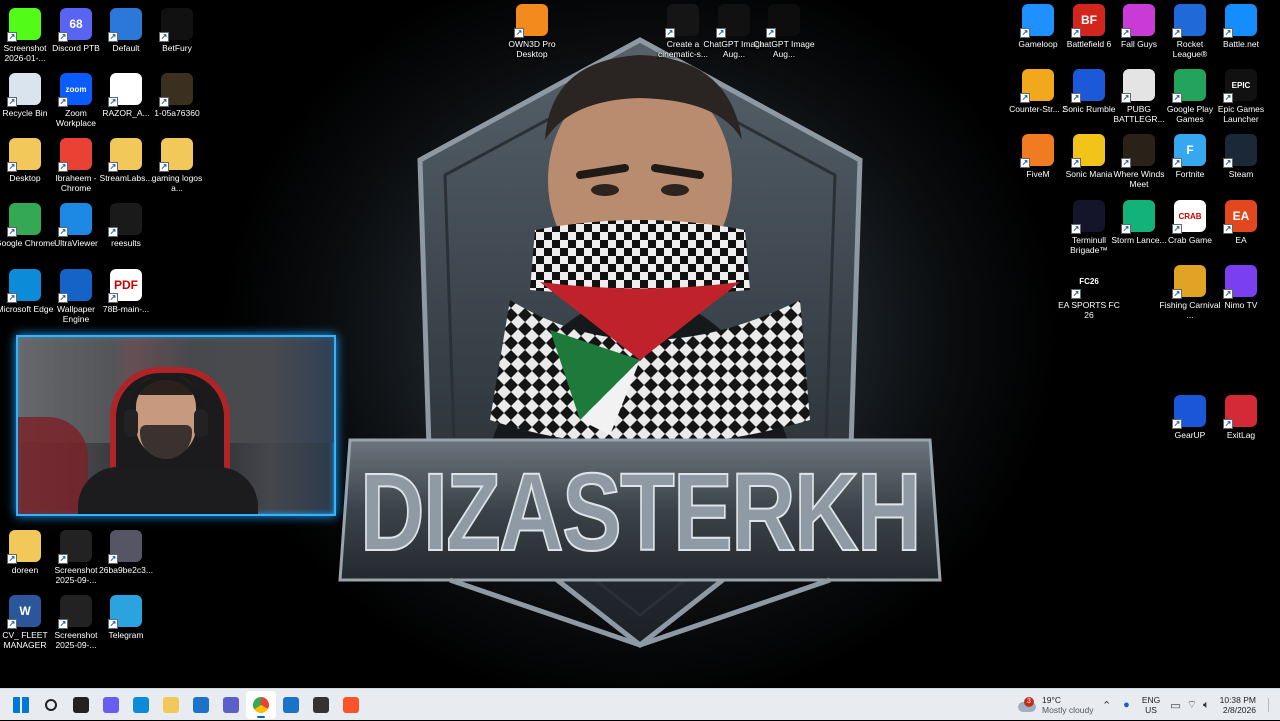 This screenshot has width=1280, height=721. Describe the element at coordinates (231, 705) in the screenshot. I see `teams-taskbar` at that location.